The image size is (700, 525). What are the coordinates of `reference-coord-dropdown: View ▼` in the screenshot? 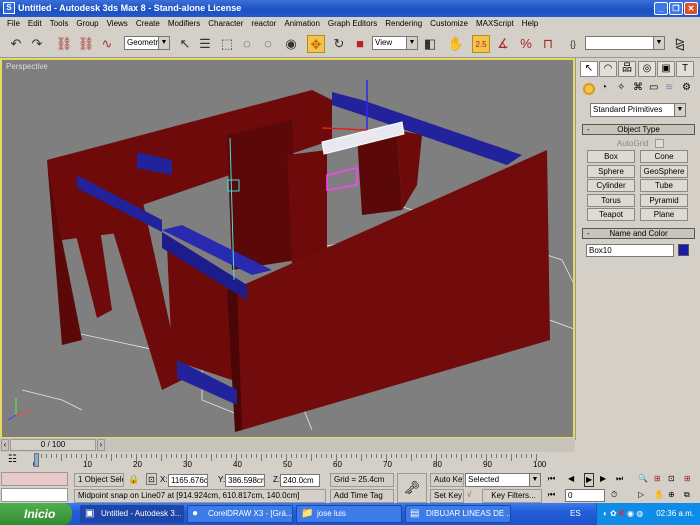 It's located at (395, 43).